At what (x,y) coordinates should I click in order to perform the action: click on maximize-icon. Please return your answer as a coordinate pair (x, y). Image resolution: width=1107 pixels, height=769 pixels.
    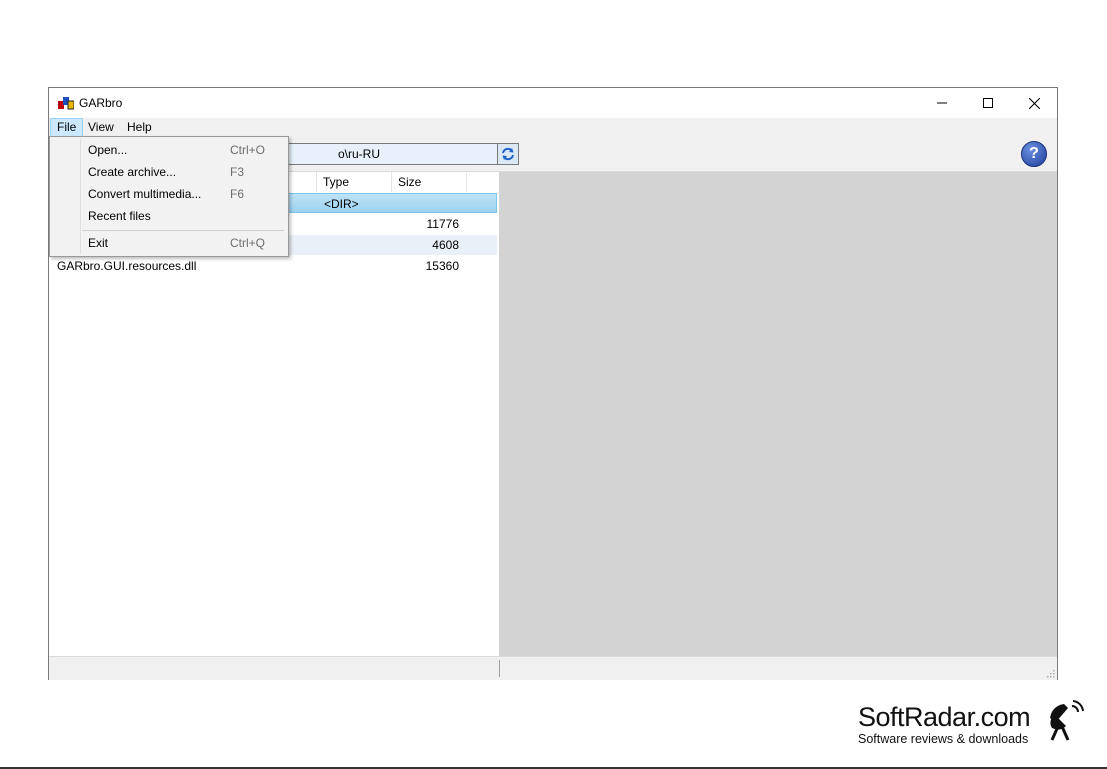
    Looking at the image, I should click on (988, 103).